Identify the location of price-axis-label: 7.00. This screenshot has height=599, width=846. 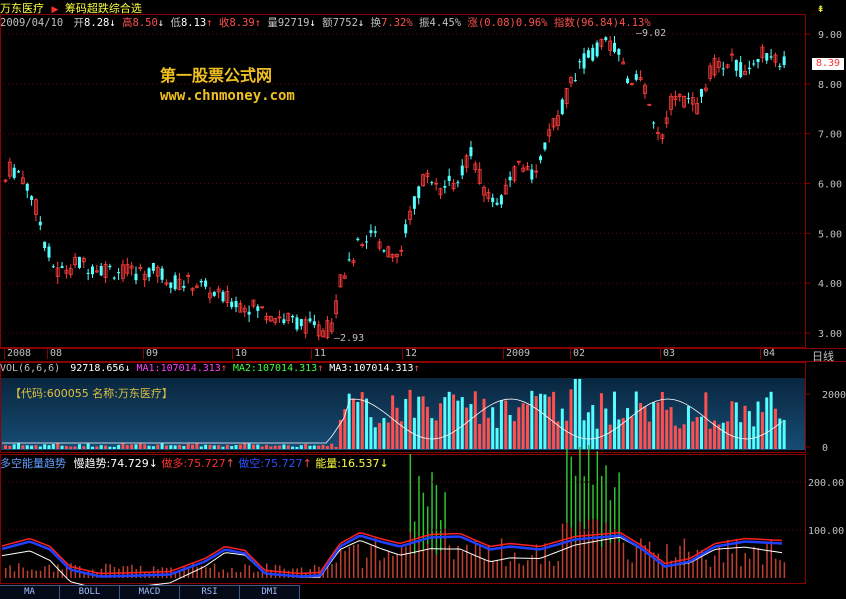
(830, 135).